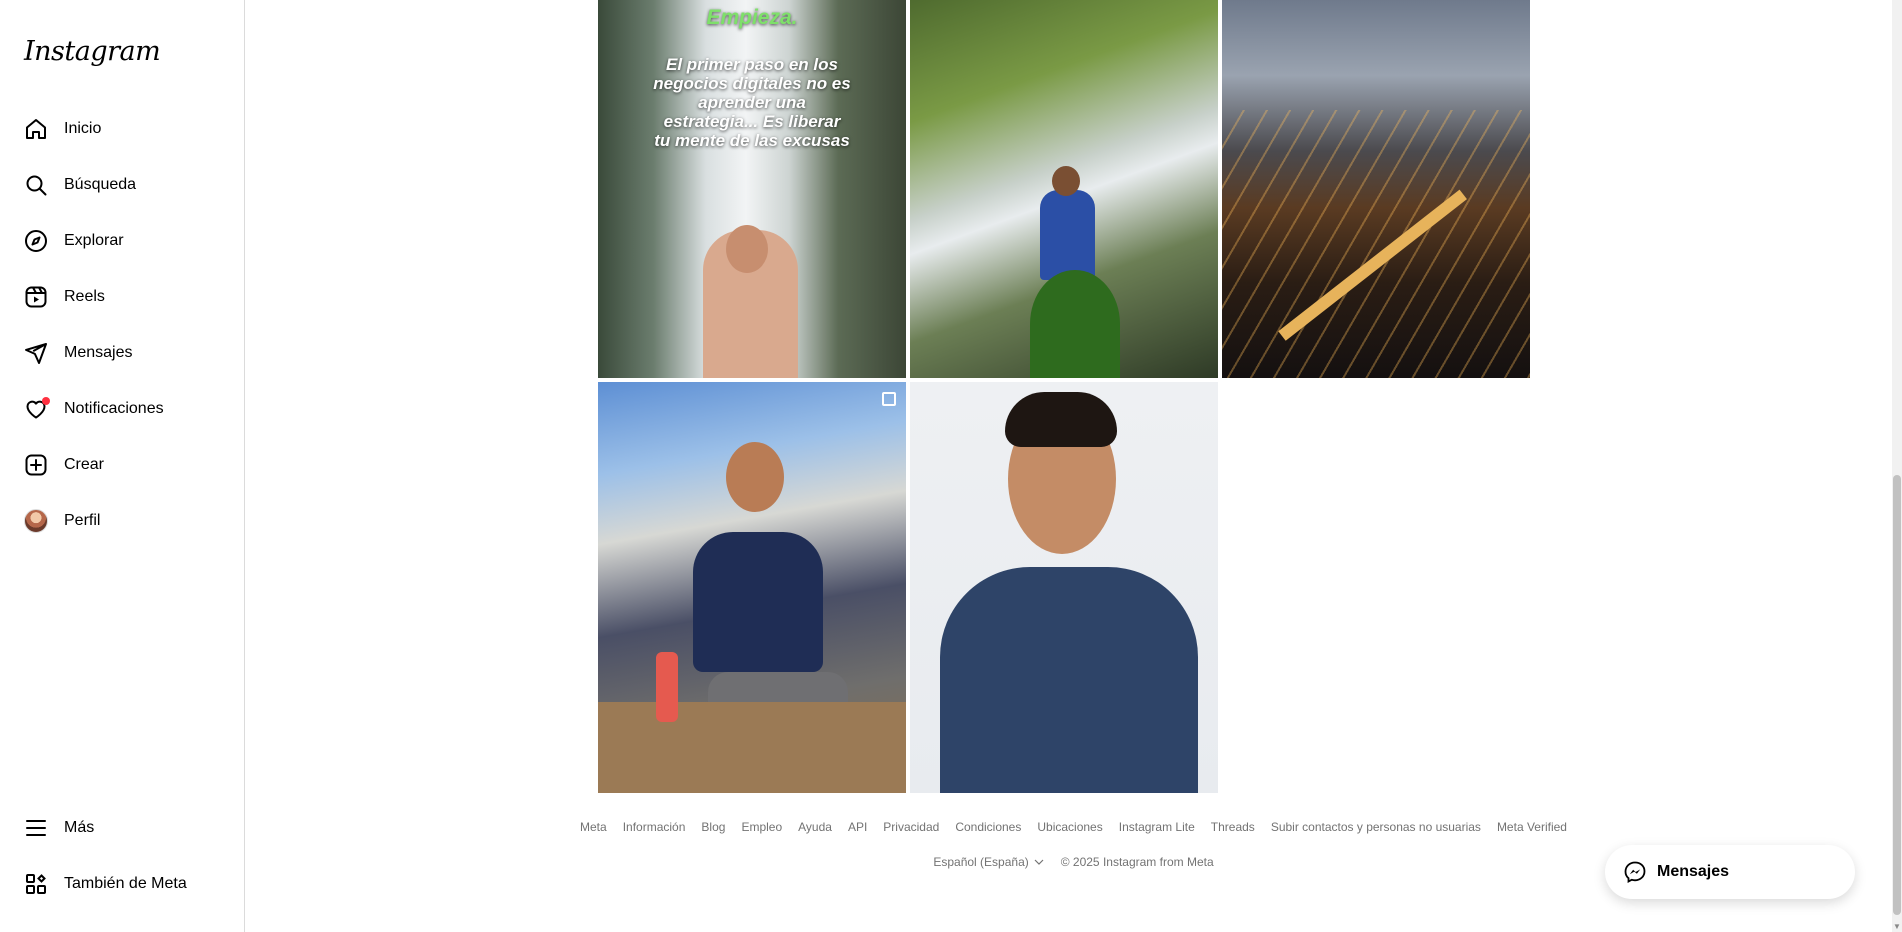  I want to click on heart-icon, so click(37, 409).